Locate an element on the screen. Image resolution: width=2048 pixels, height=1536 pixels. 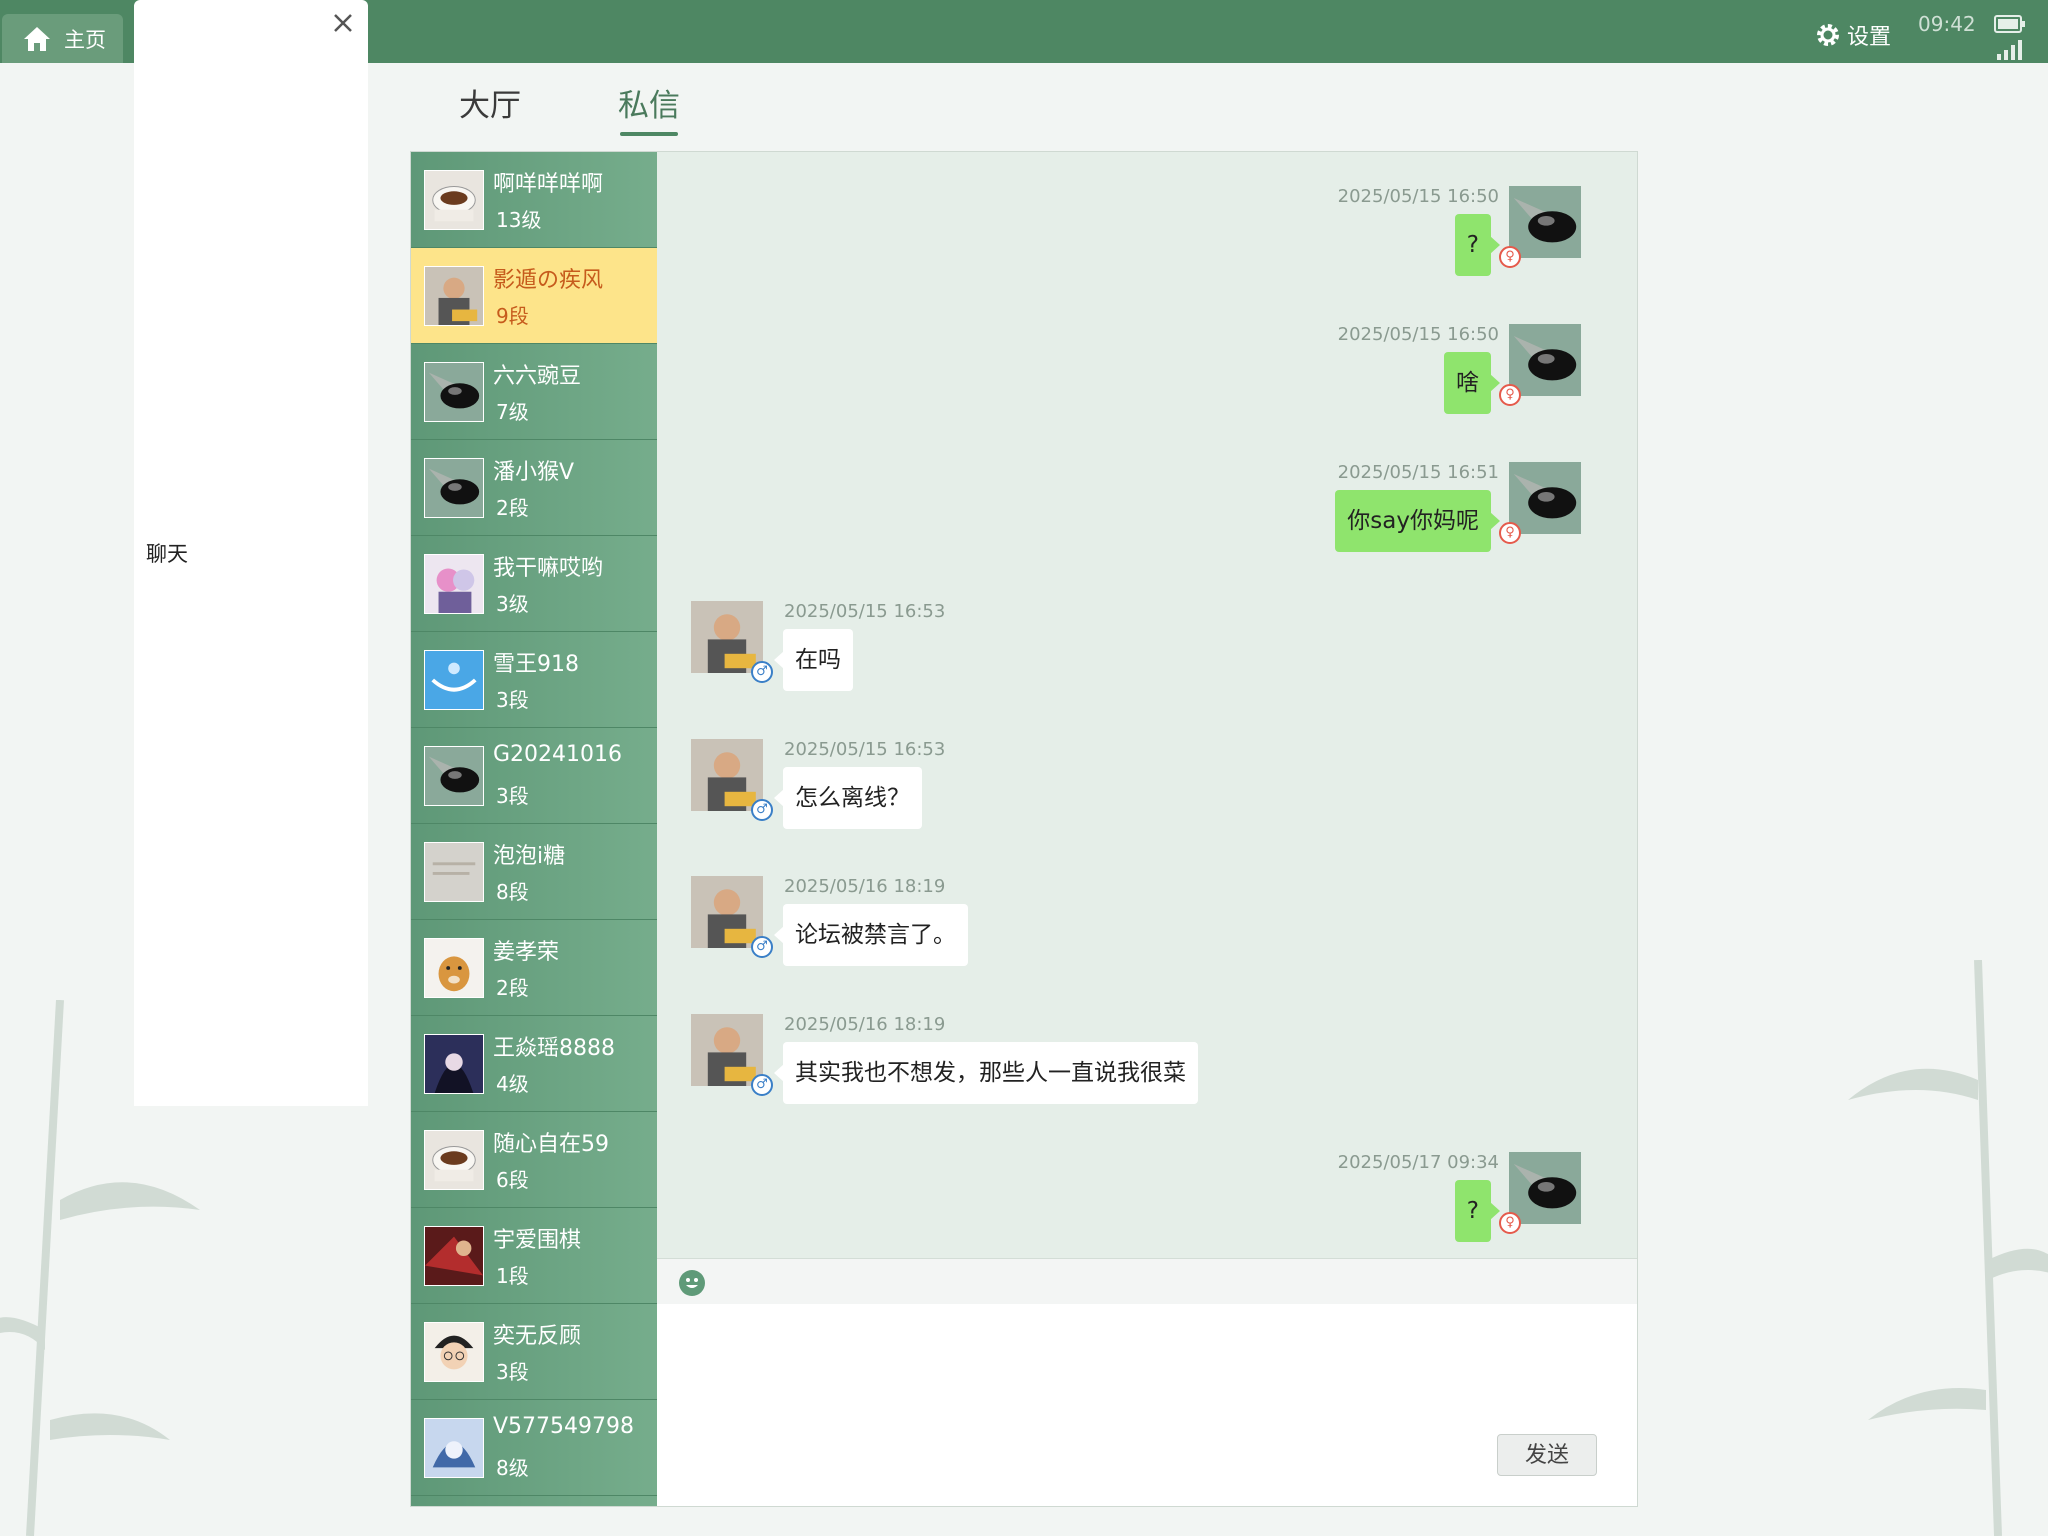
contact-item: 啊咩咩咩啊 13级 is located at coordinates (534, 200).